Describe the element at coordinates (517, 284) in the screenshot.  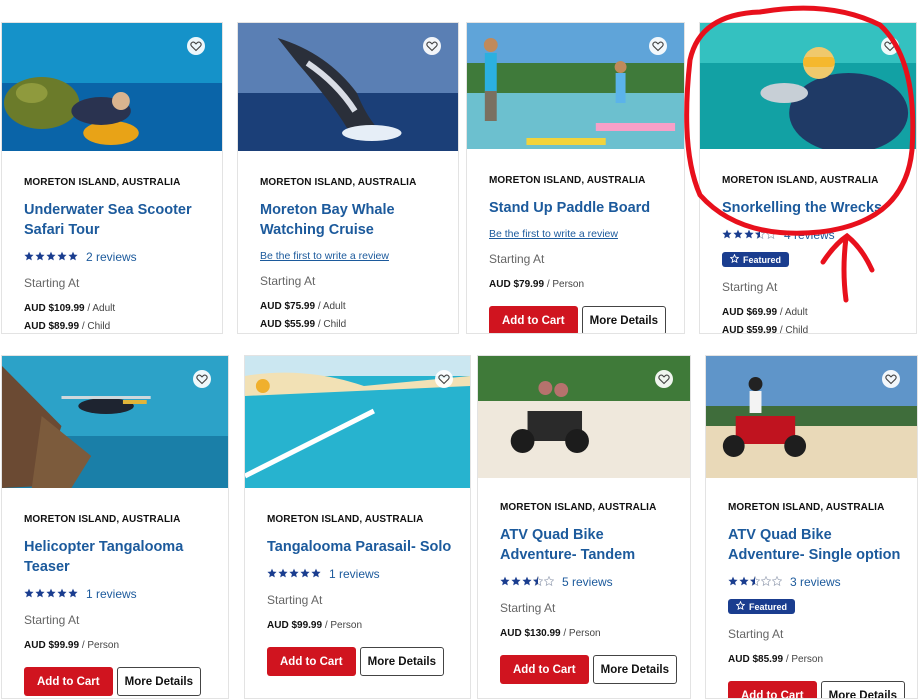
I see `price-amount: AUD $79.99` at that location.